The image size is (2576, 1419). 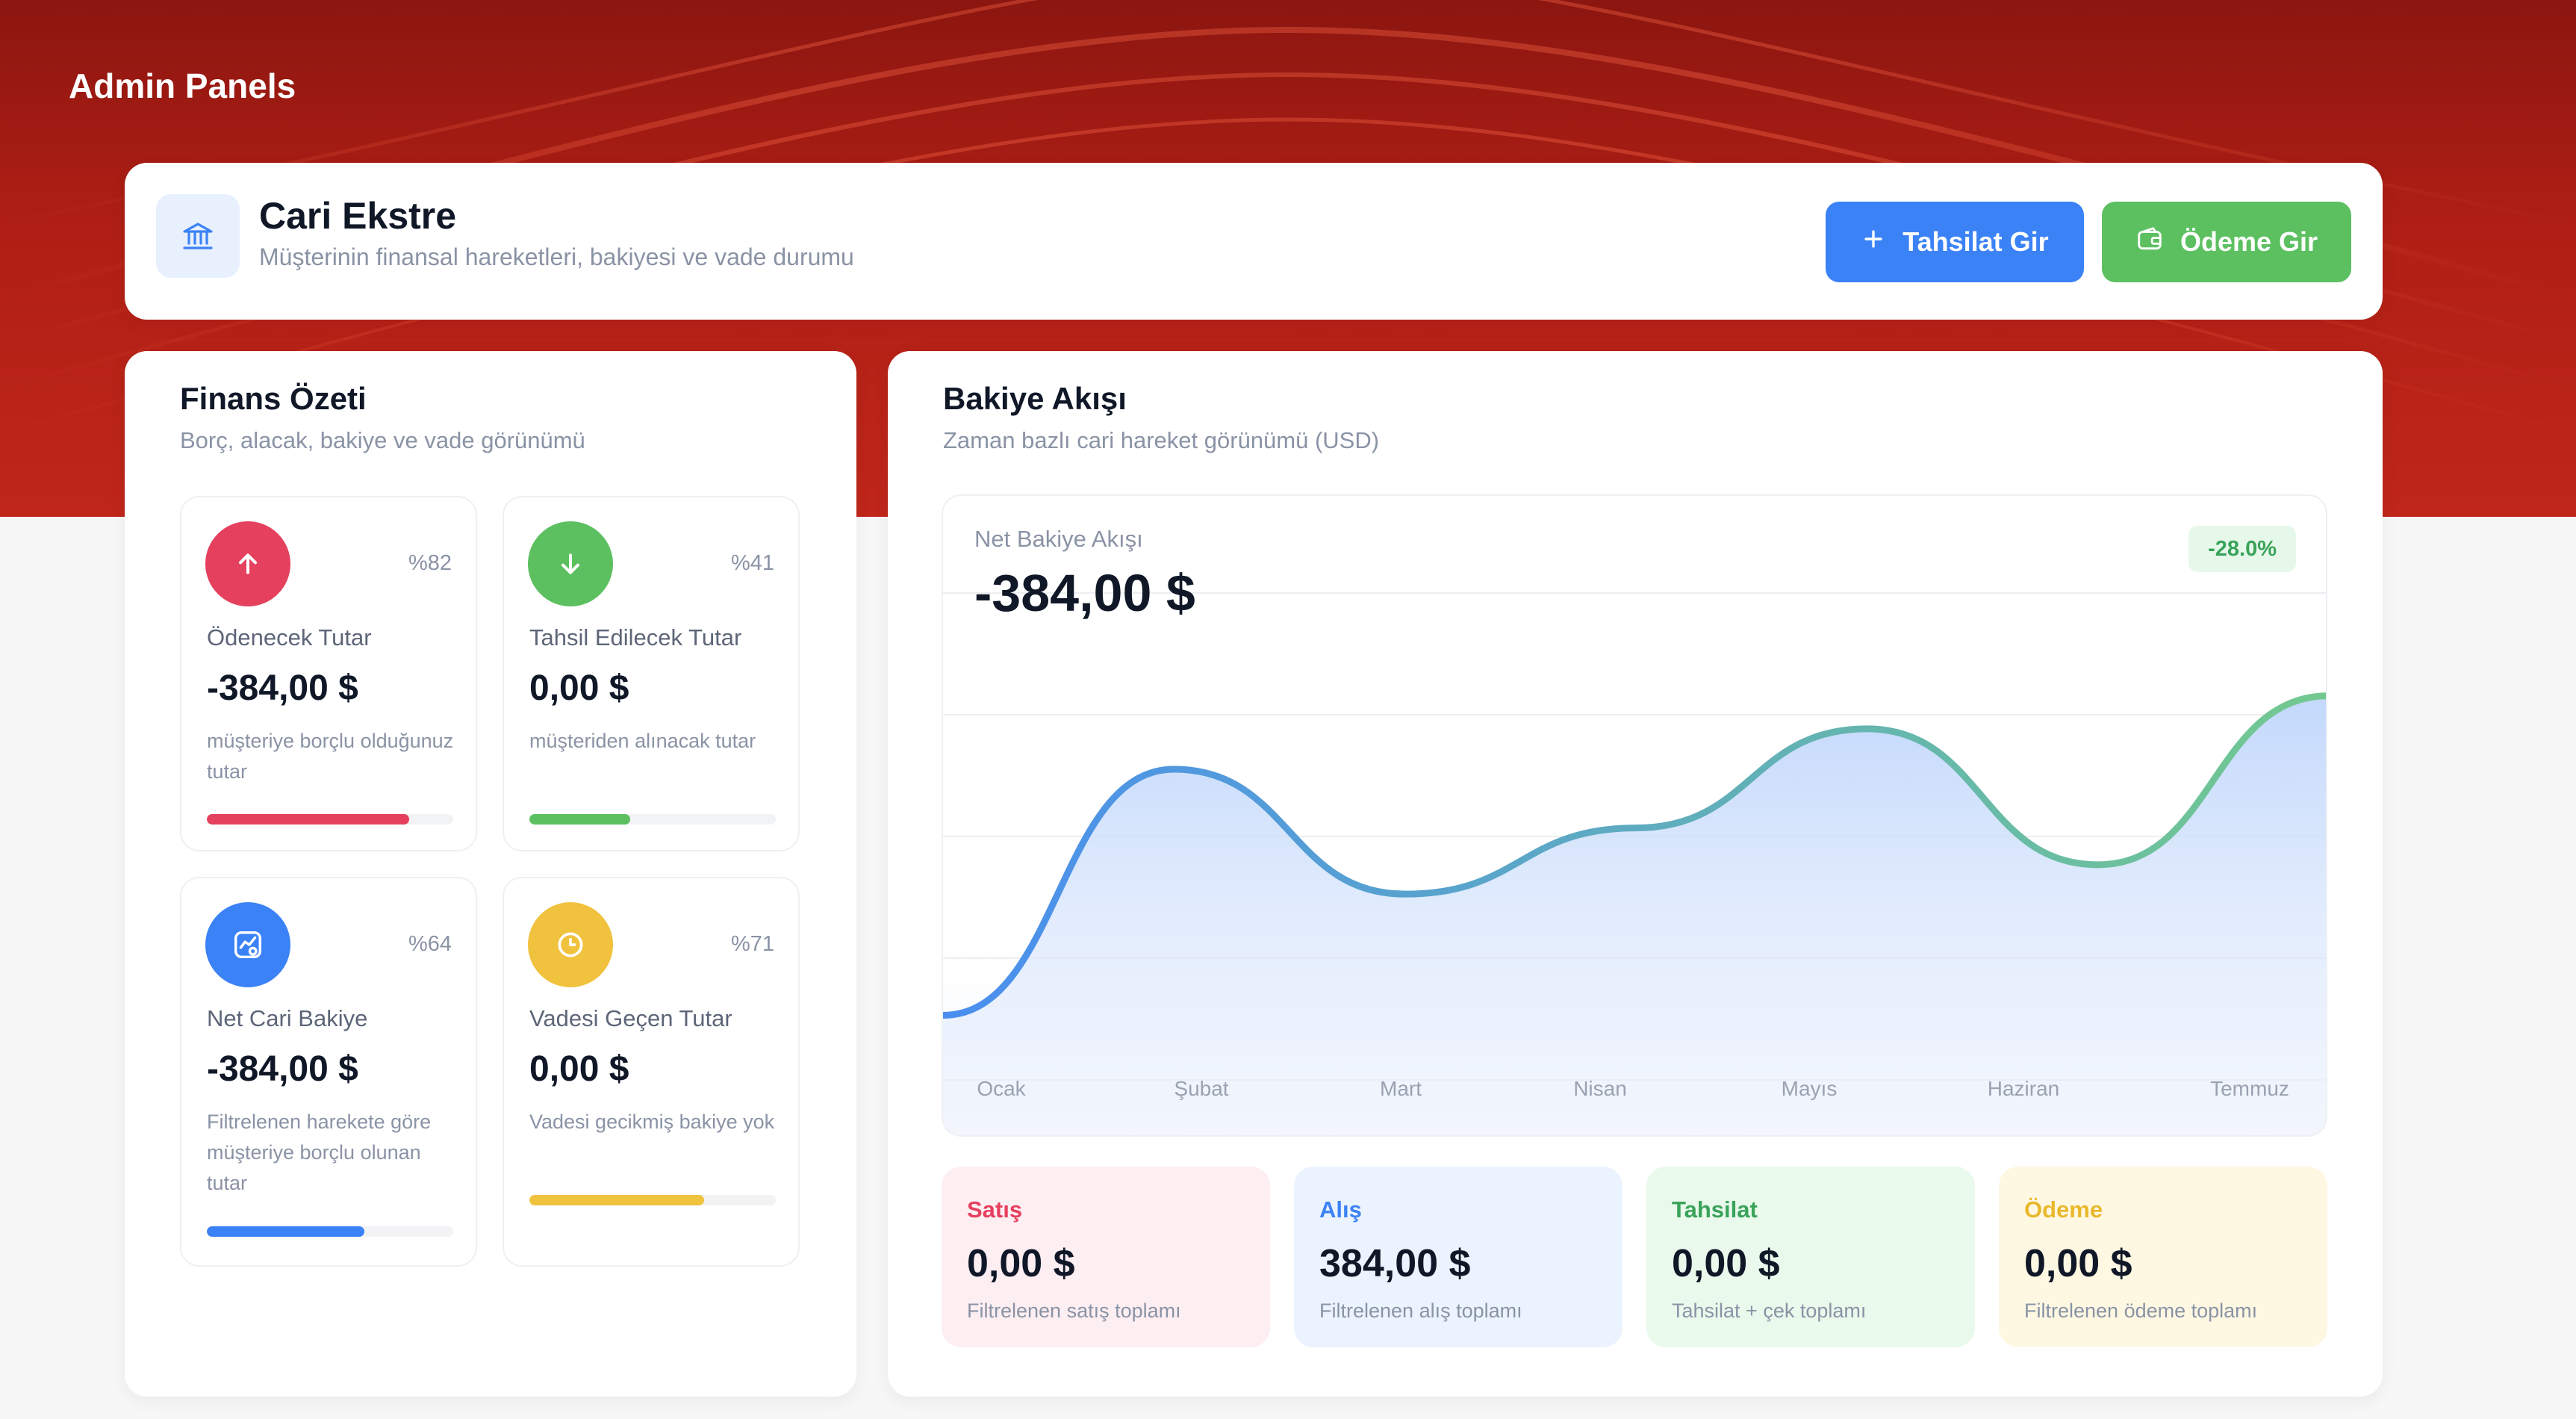 What do you see at coordinates (1035, 398) in the screenshot?
I see `flow-title: Bakiye Akışı` at bounding box center [1035, 398].